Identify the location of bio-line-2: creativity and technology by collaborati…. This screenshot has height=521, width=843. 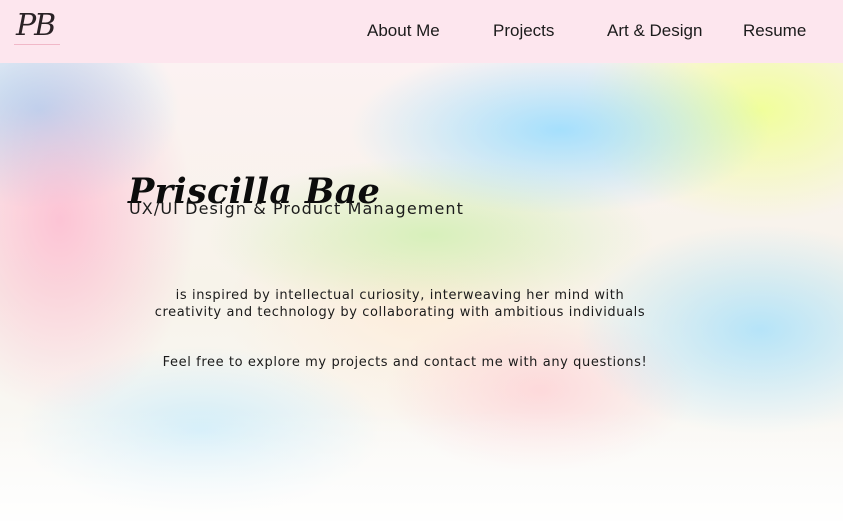
(400, 312).